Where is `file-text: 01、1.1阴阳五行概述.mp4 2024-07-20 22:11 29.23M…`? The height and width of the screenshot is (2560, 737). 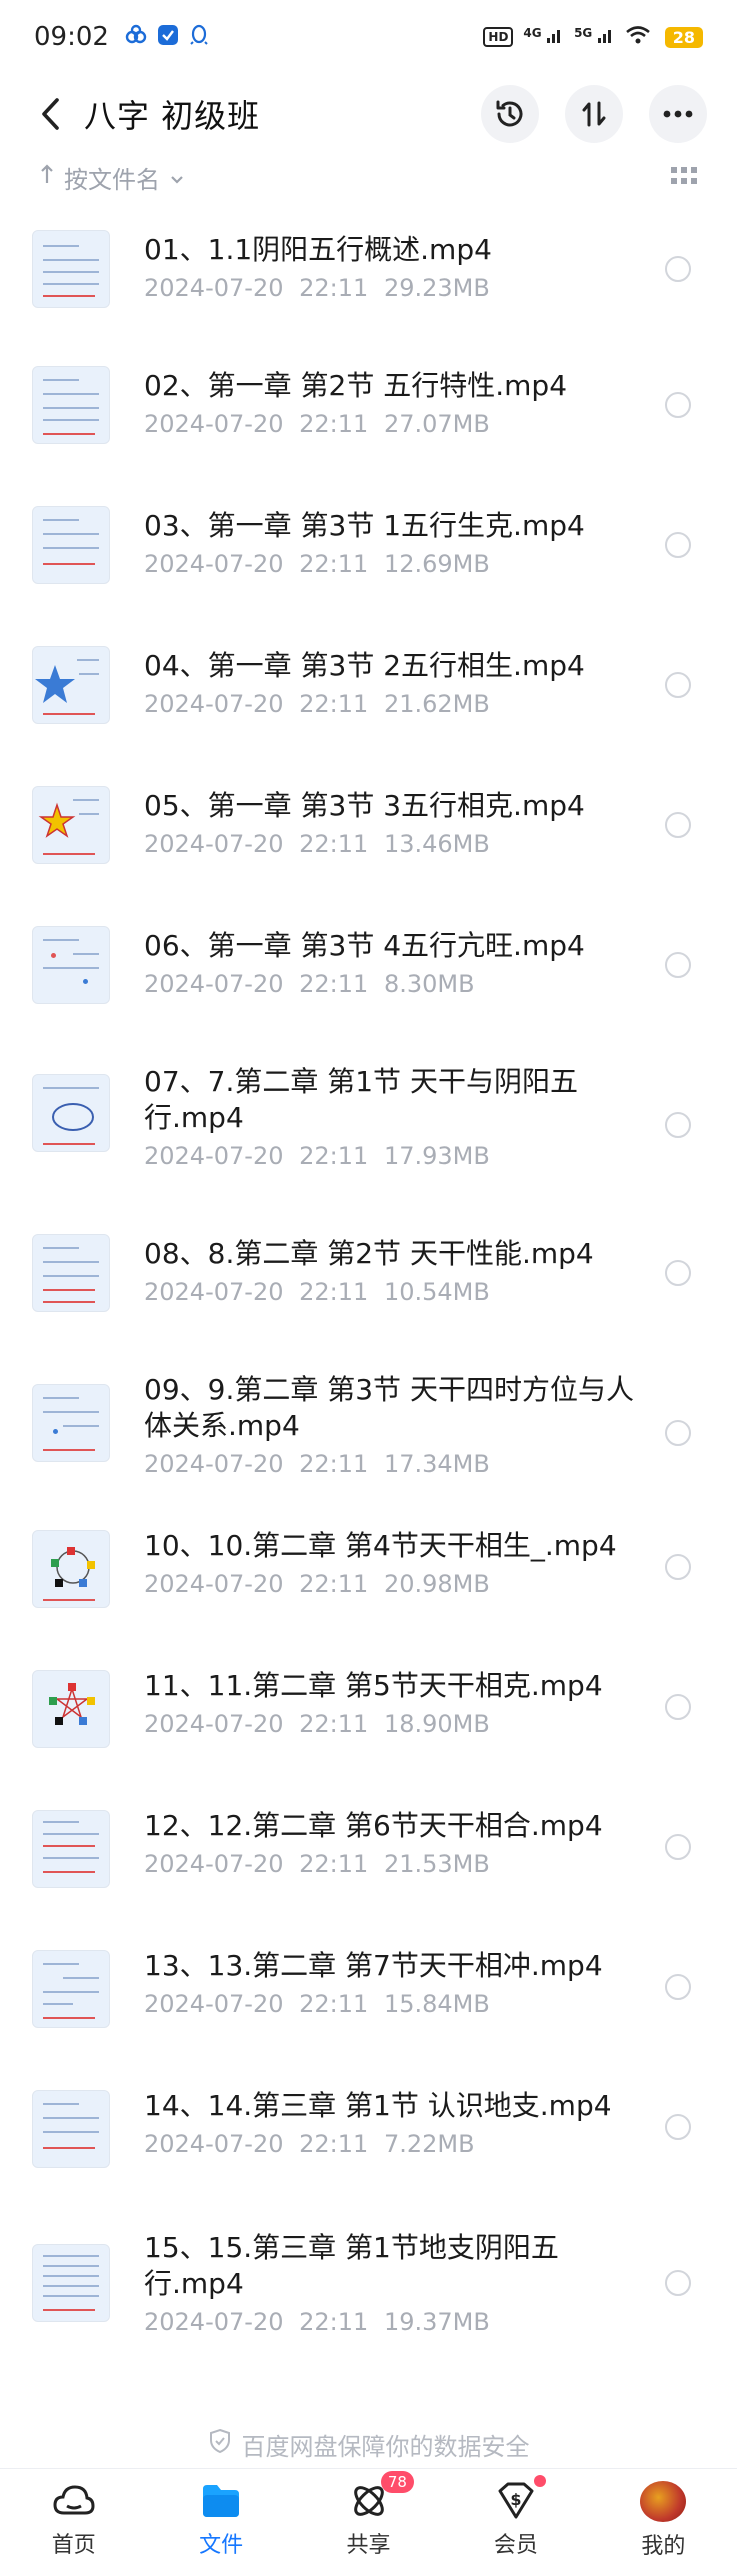
file-text: 01、1.1阴阳五行概述.mp4 2024-07-20 22:11 29.23M… is located at coordinates (395, 267).